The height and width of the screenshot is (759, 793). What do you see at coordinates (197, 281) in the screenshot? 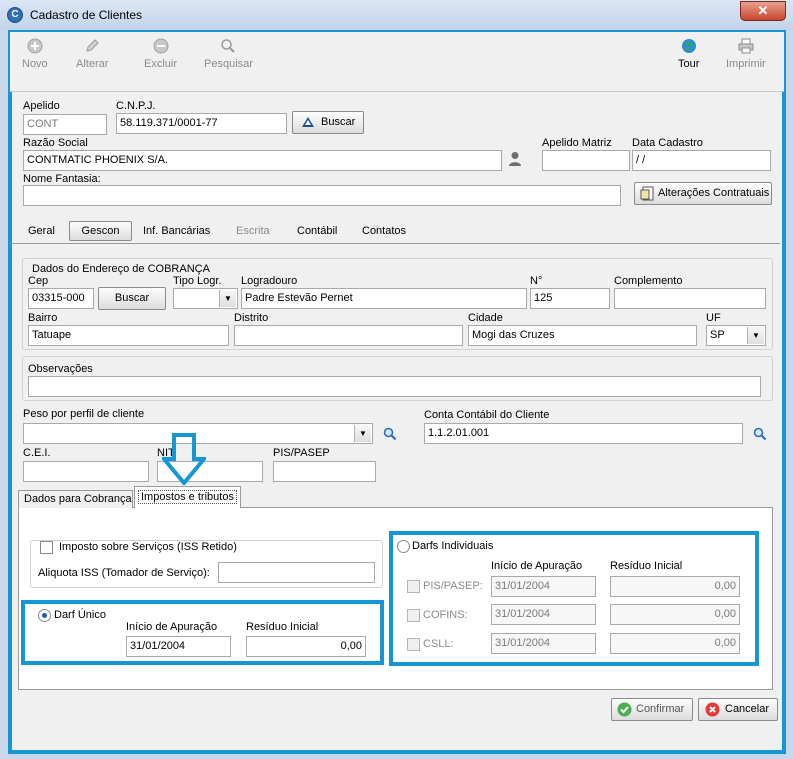
I see `tipo-logr-label: Tipo Logr.` at bounding box center [197, 281].